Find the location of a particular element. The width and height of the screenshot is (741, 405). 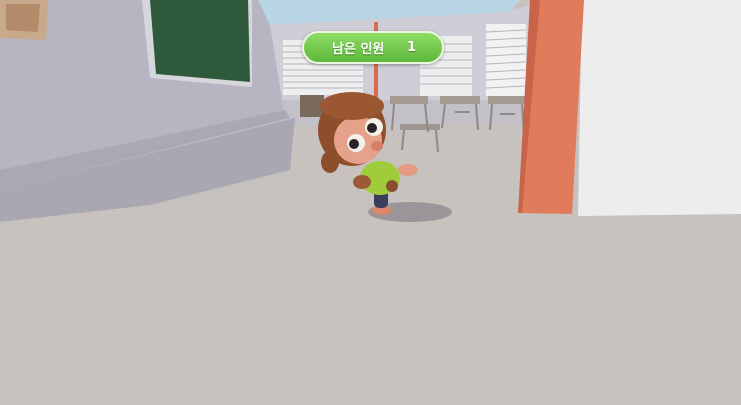

remaining-label: 남은 인원 is located at coordinates (358, 49).